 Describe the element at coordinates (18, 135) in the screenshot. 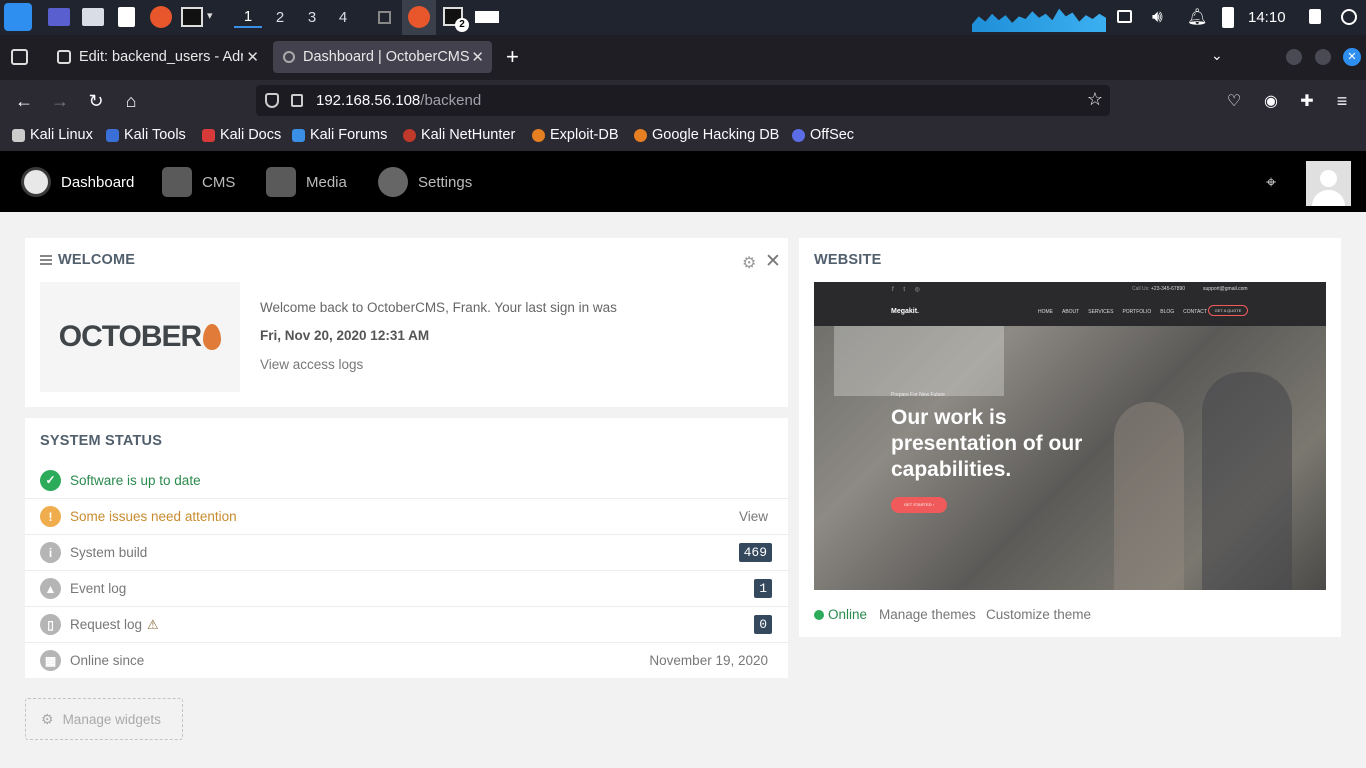

I see `kali-dragon-icon` at that location.